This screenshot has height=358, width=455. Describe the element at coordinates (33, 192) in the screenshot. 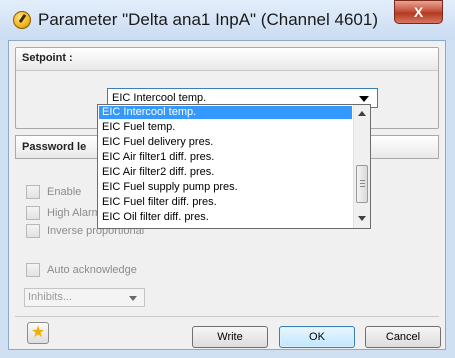

I see `enable-checkbox` at that location.